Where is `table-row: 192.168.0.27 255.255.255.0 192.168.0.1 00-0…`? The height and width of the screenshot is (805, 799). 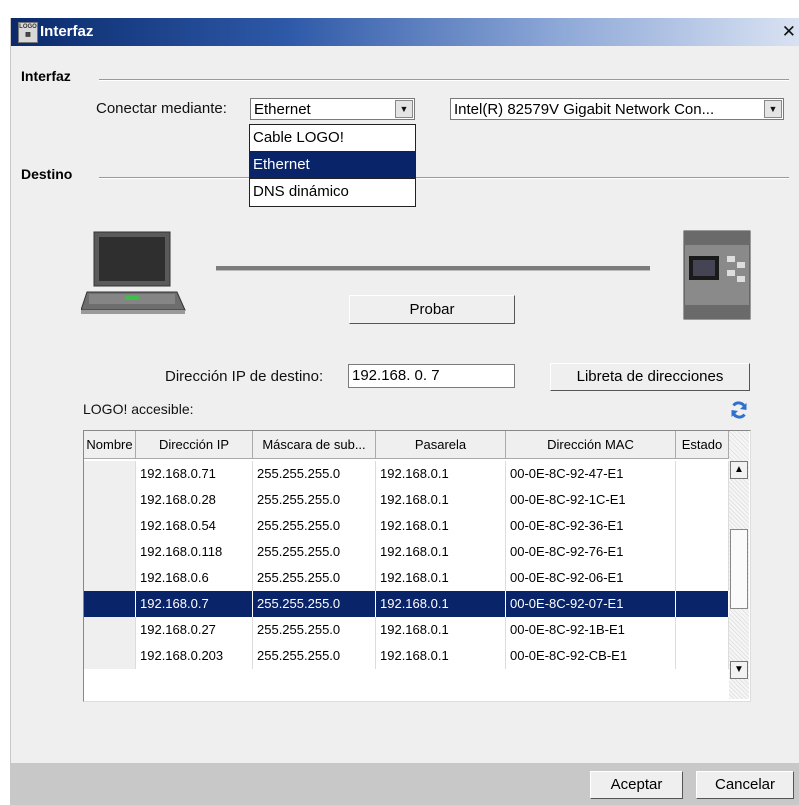 table-row: 192.168.0.27 255.255.255.0 192.168.0.1 00-0… is located at coordinates (406, 630).